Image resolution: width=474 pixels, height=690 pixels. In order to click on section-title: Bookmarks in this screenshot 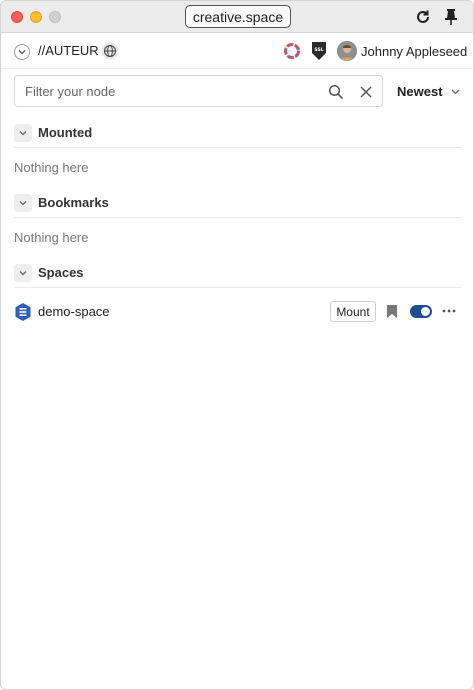, I will do `click(73, 202)`.